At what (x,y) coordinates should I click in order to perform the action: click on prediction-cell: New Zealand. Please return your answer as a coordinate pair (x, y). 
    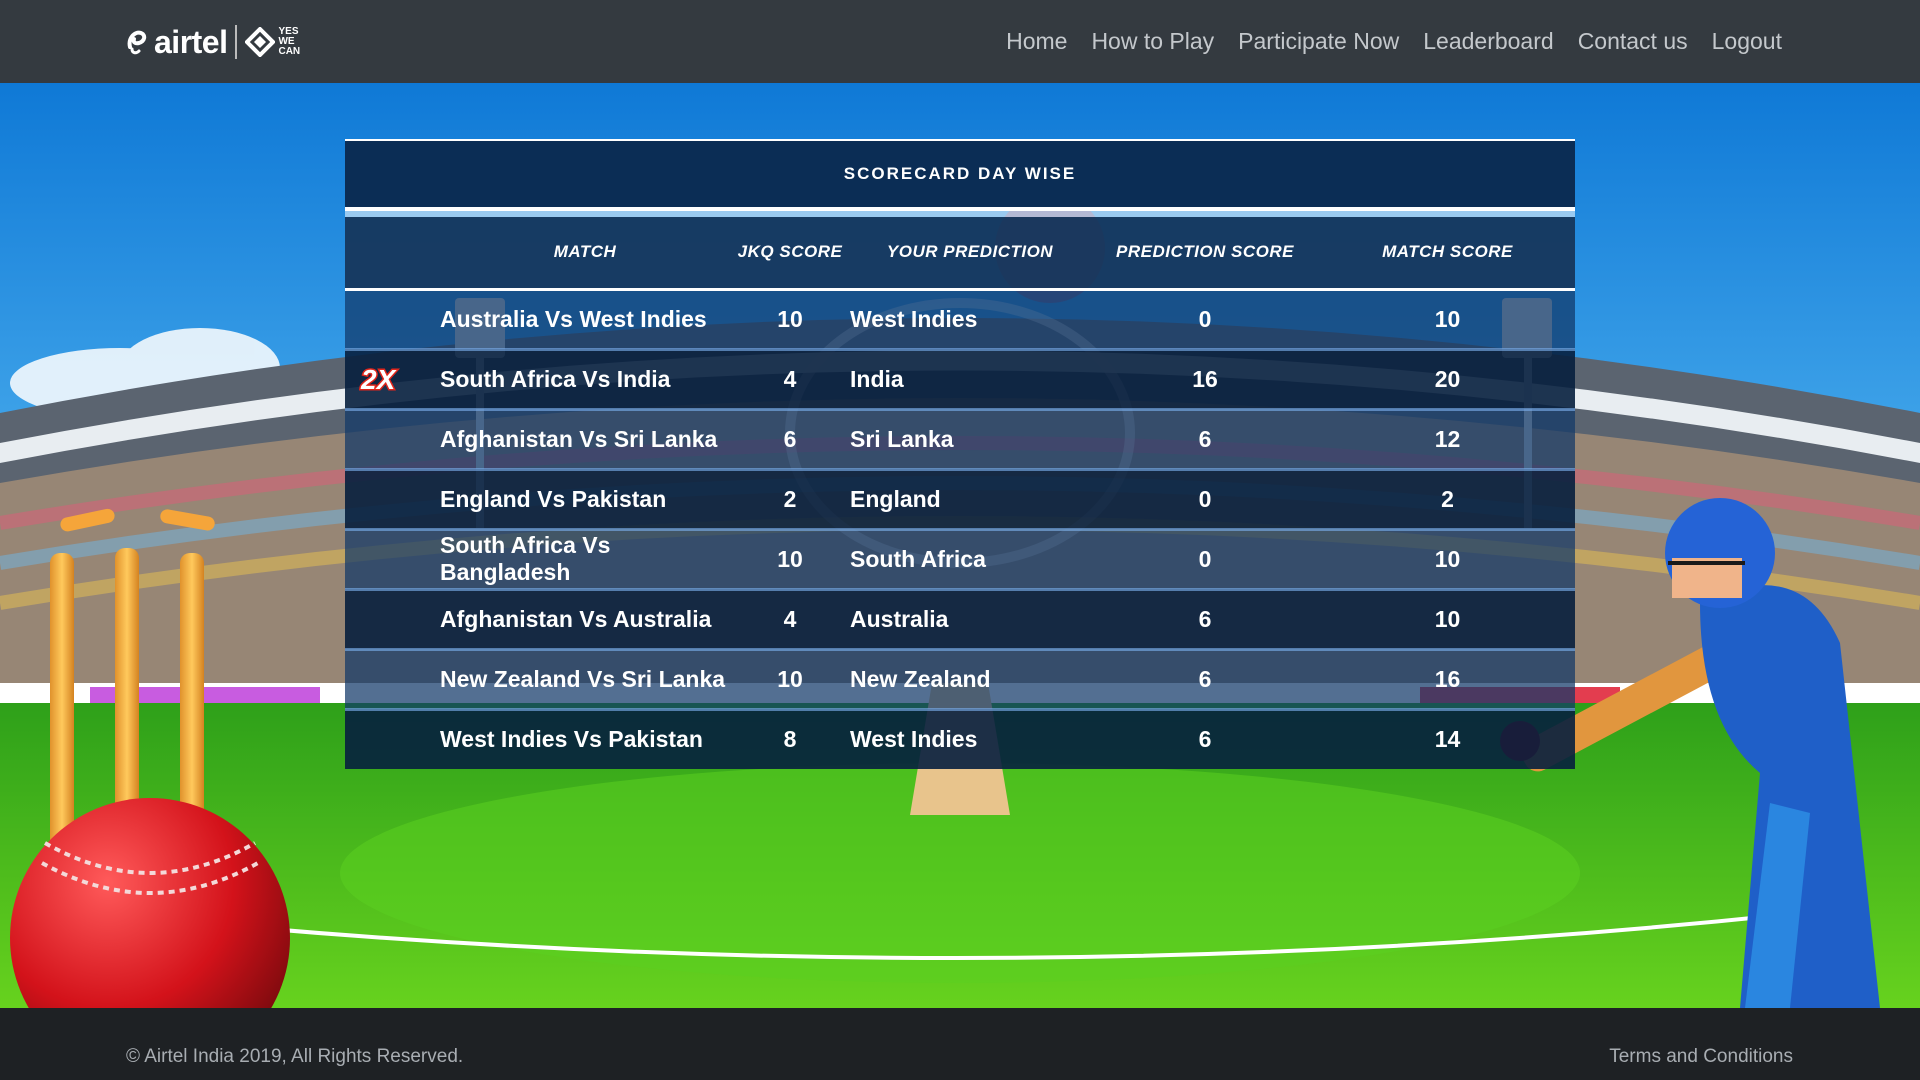
    Looking at the image, I should click on (920, 678).